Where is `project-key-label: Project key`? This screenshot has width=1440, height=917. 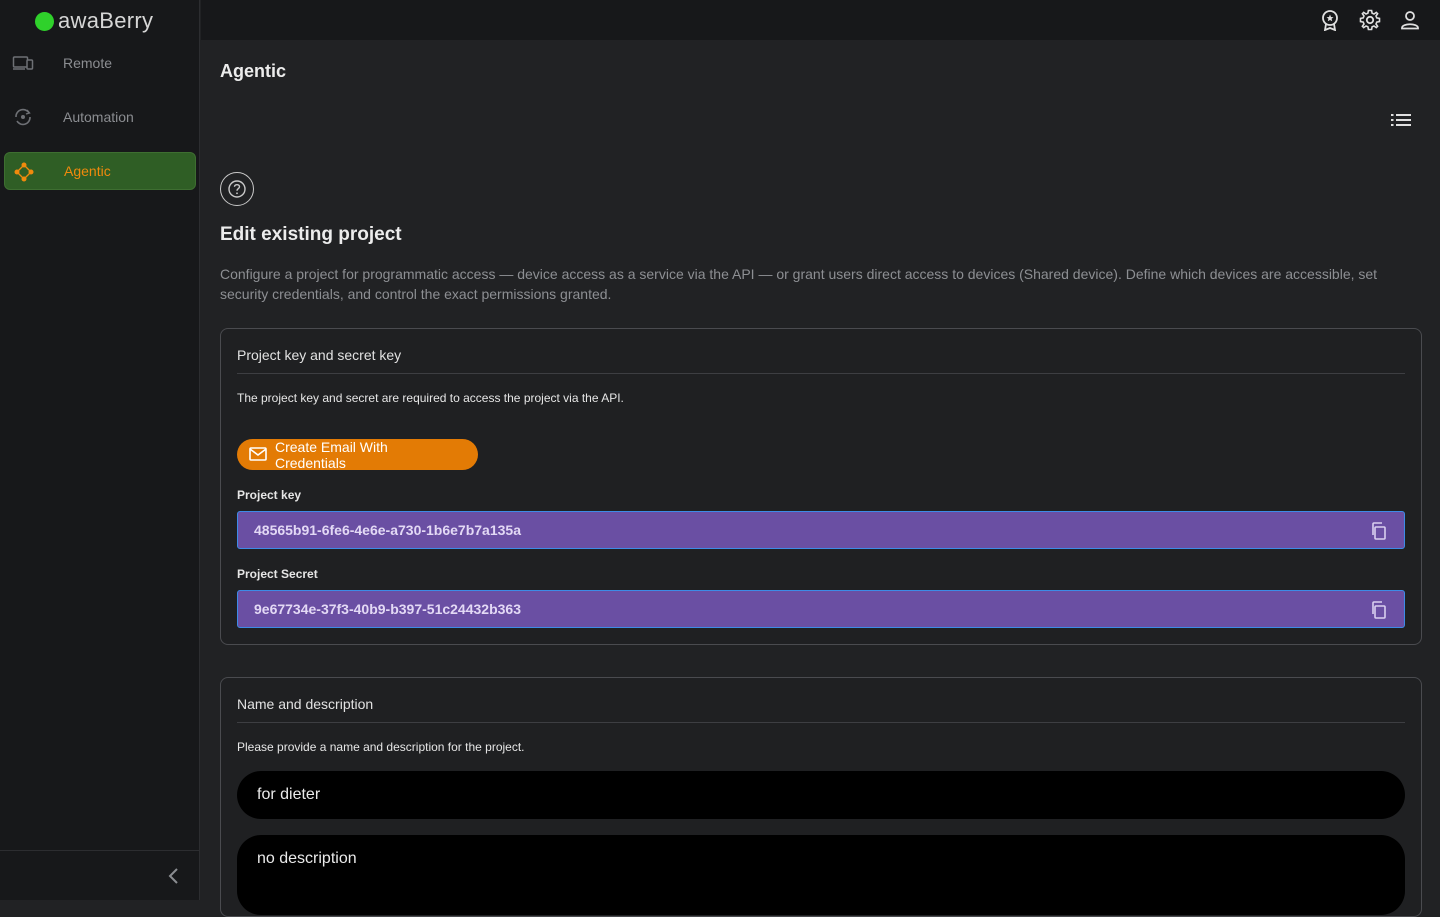 project-key-label: Project key is located at coordinates (269, 495).